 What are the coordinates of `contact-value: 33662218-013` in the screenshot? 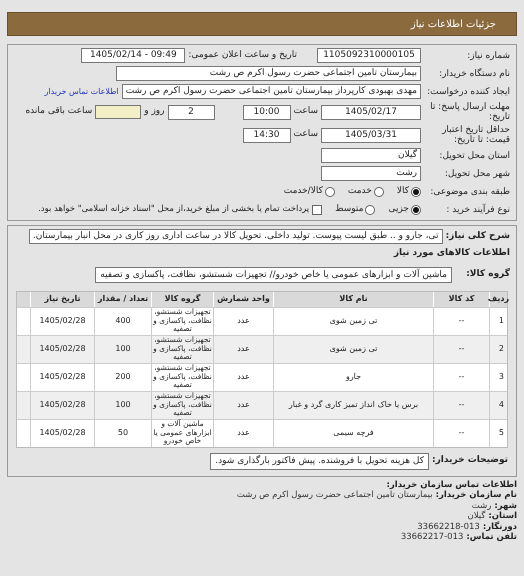 It's located at (448, 527).